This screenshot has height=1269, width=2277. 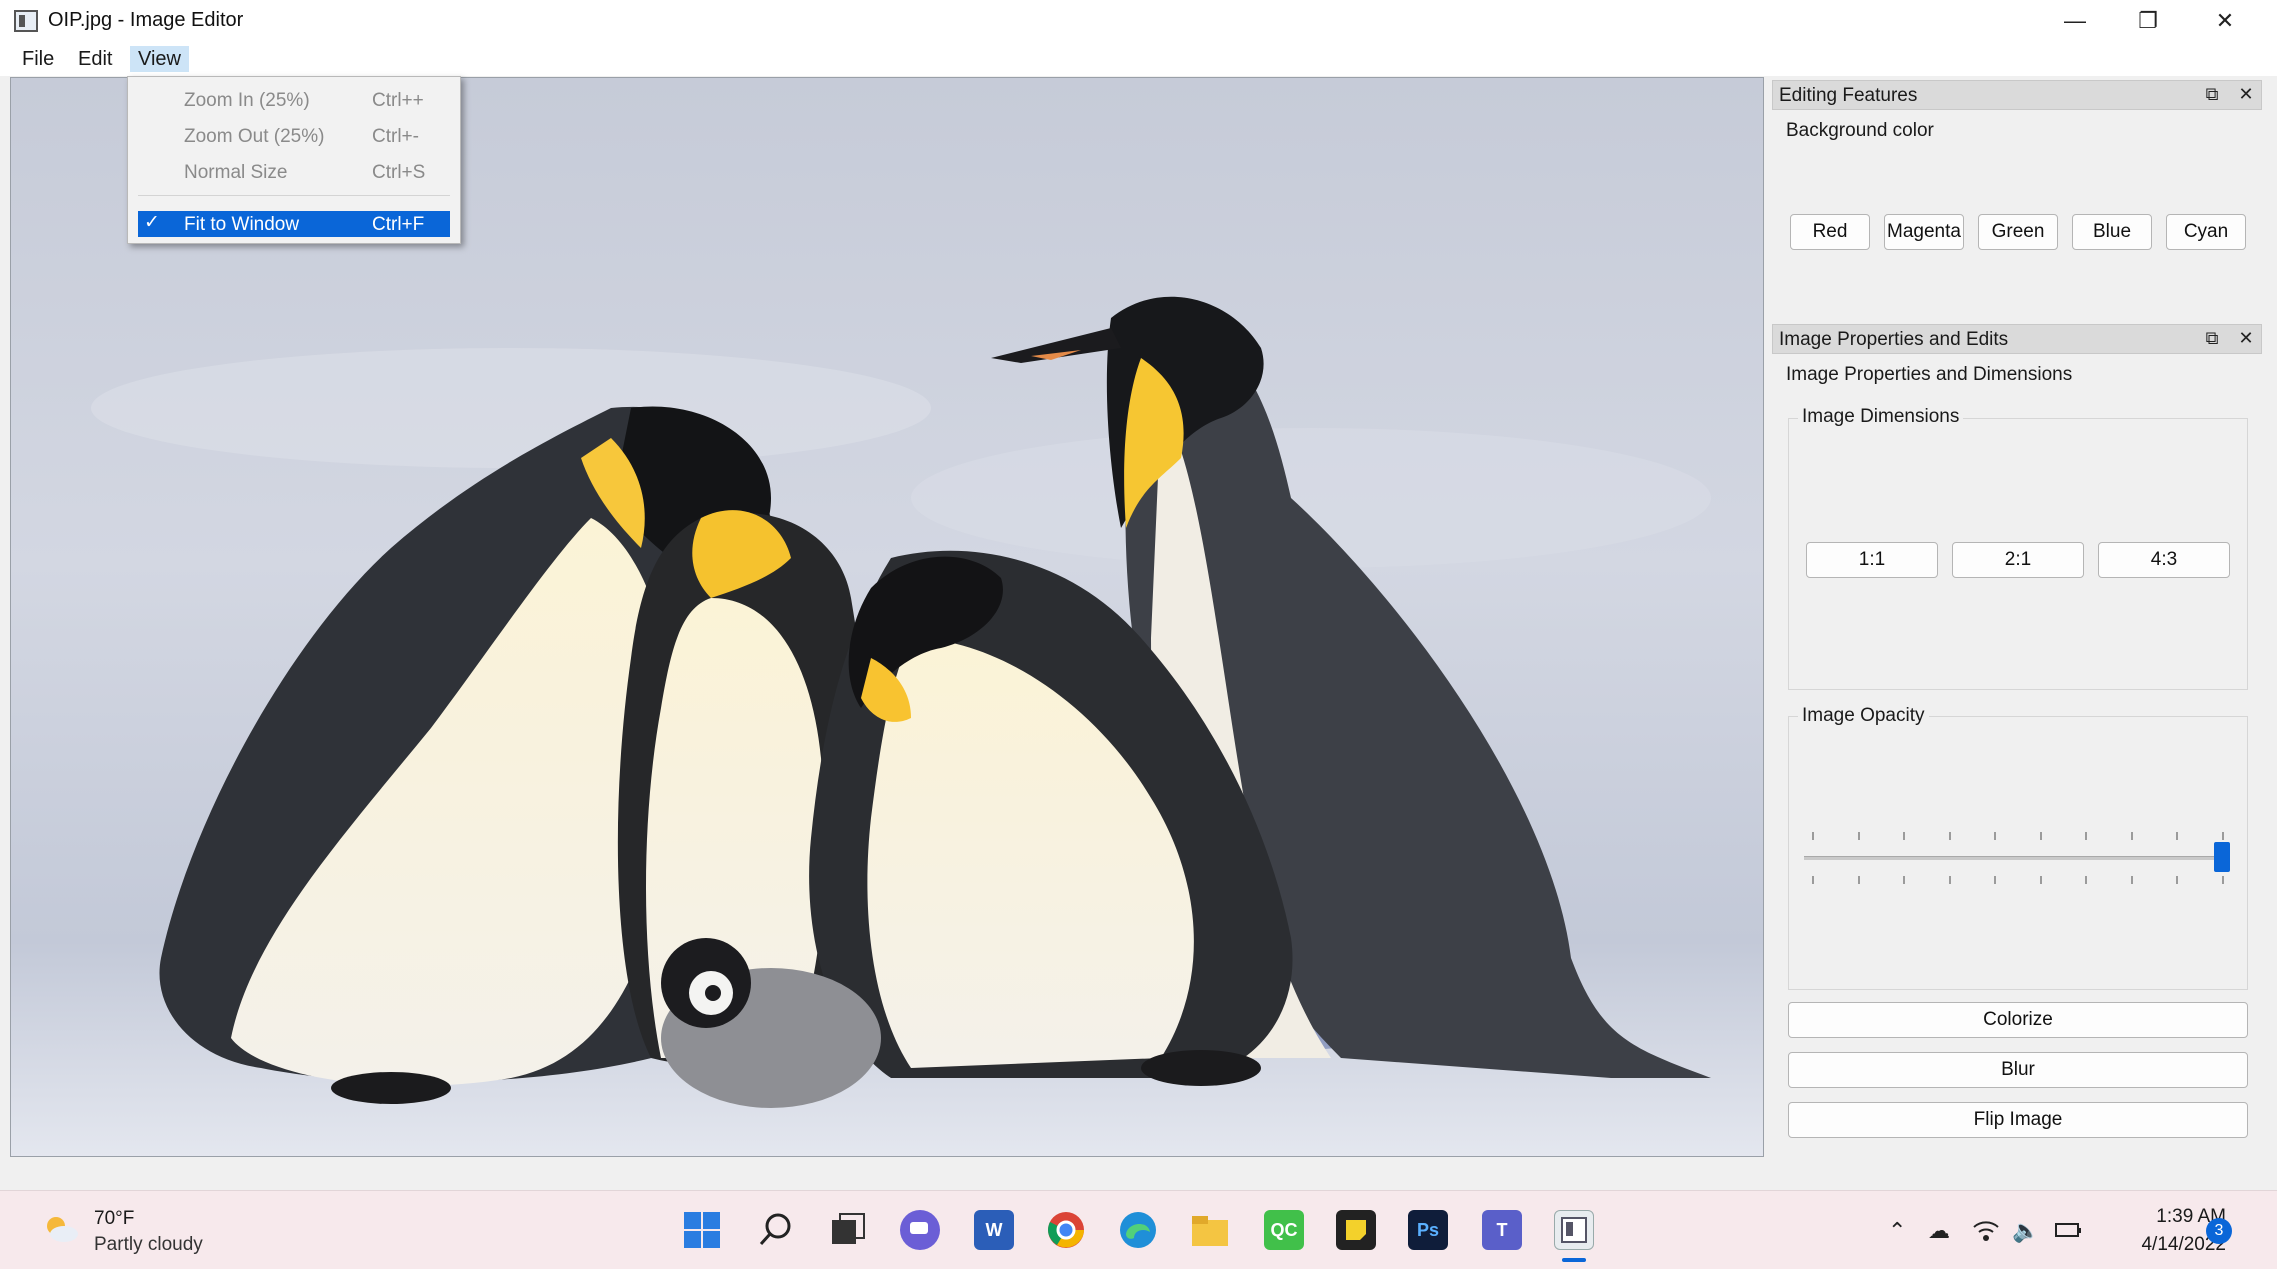 I want to click on image-dimensions-title: Image Dimensions, so click(x=1881, y=417).